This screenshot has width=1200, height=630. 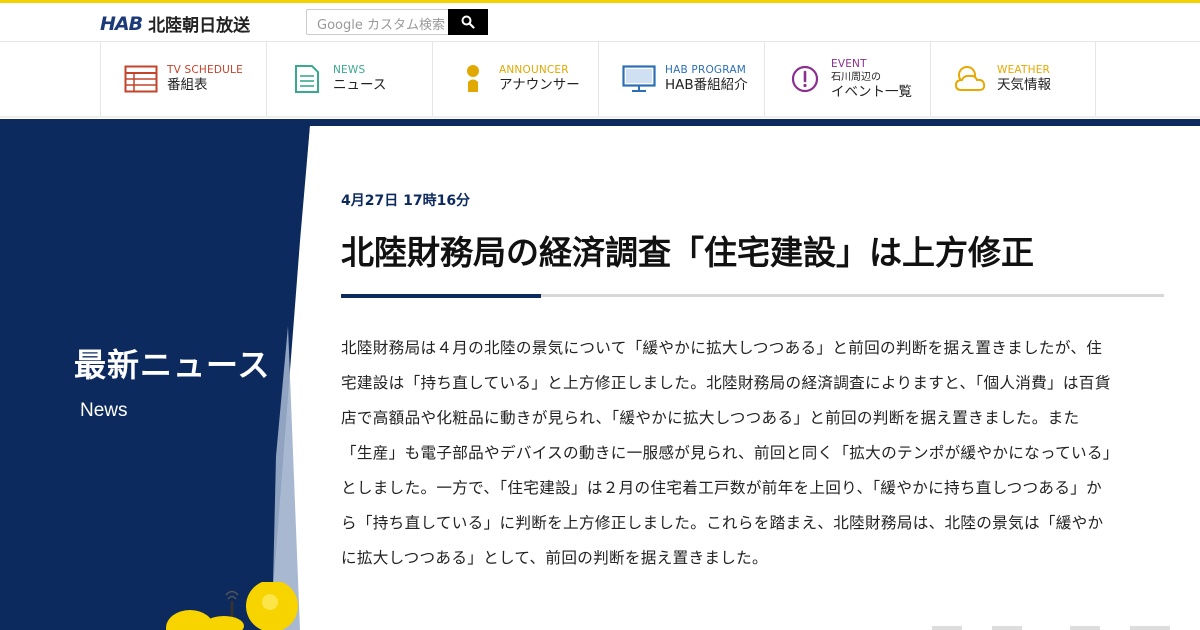 I want to click on nav-label-en: WEATHER, so click(x=1024, y=70).